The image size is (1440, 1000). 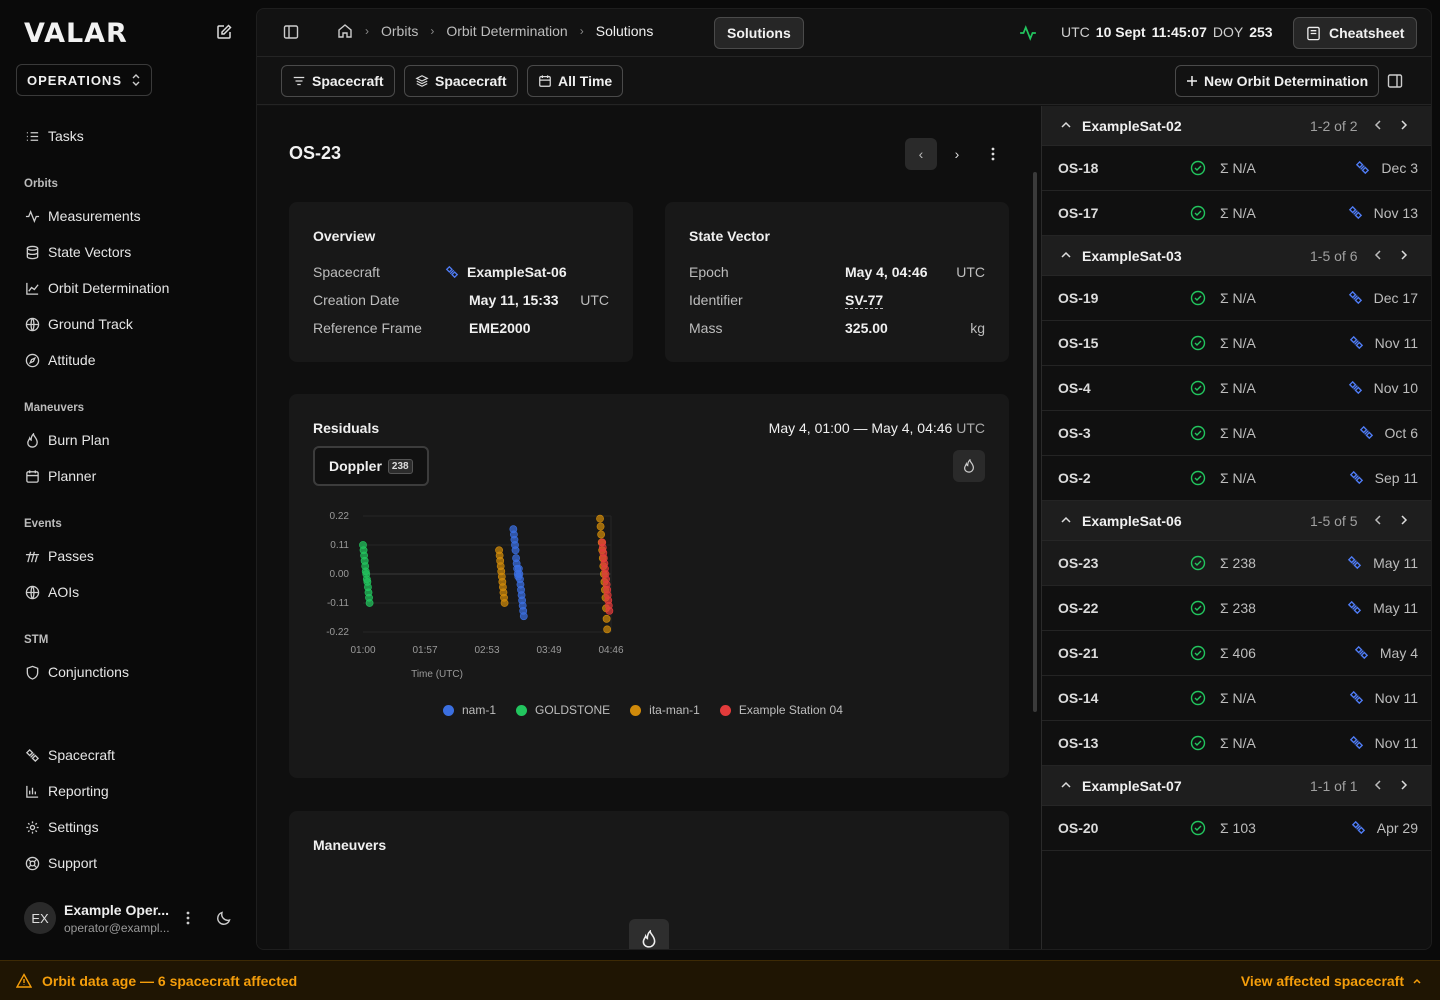 I want to click on panel-right-icon, so click(x=1395, y=81).